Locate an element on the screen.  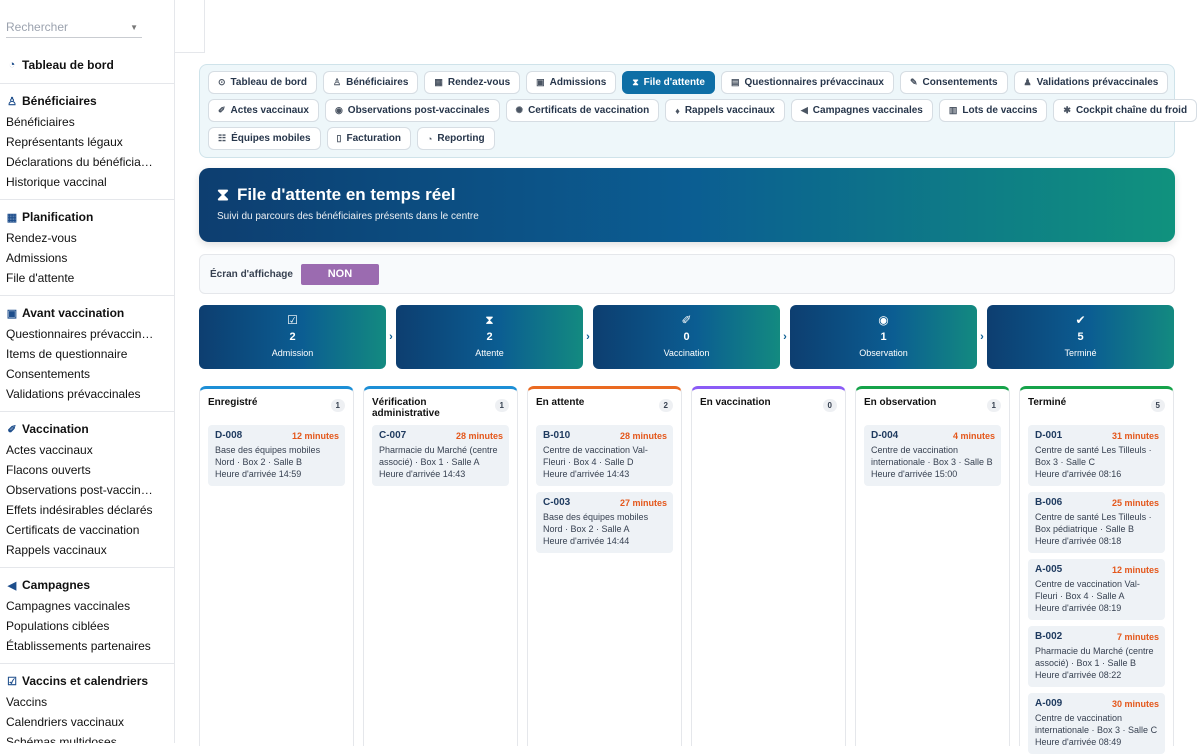
tab-item: ☷ Équipes mobiles is located at coordinates (264, 138).